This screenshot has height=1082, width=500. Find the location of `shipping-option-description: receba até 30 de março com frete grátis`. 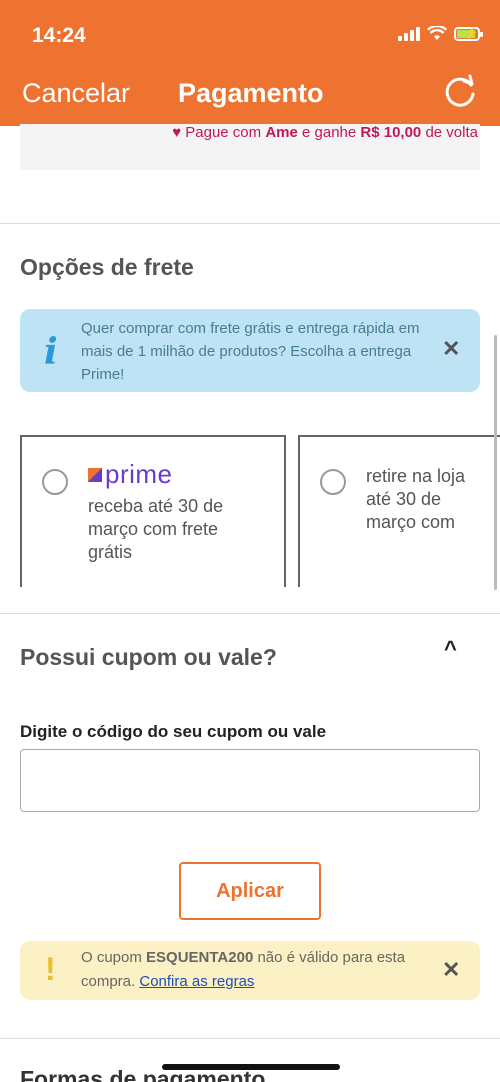

shipping-option-description: receba até 30 de março com frete grátis is located at coordinates (156, 529).